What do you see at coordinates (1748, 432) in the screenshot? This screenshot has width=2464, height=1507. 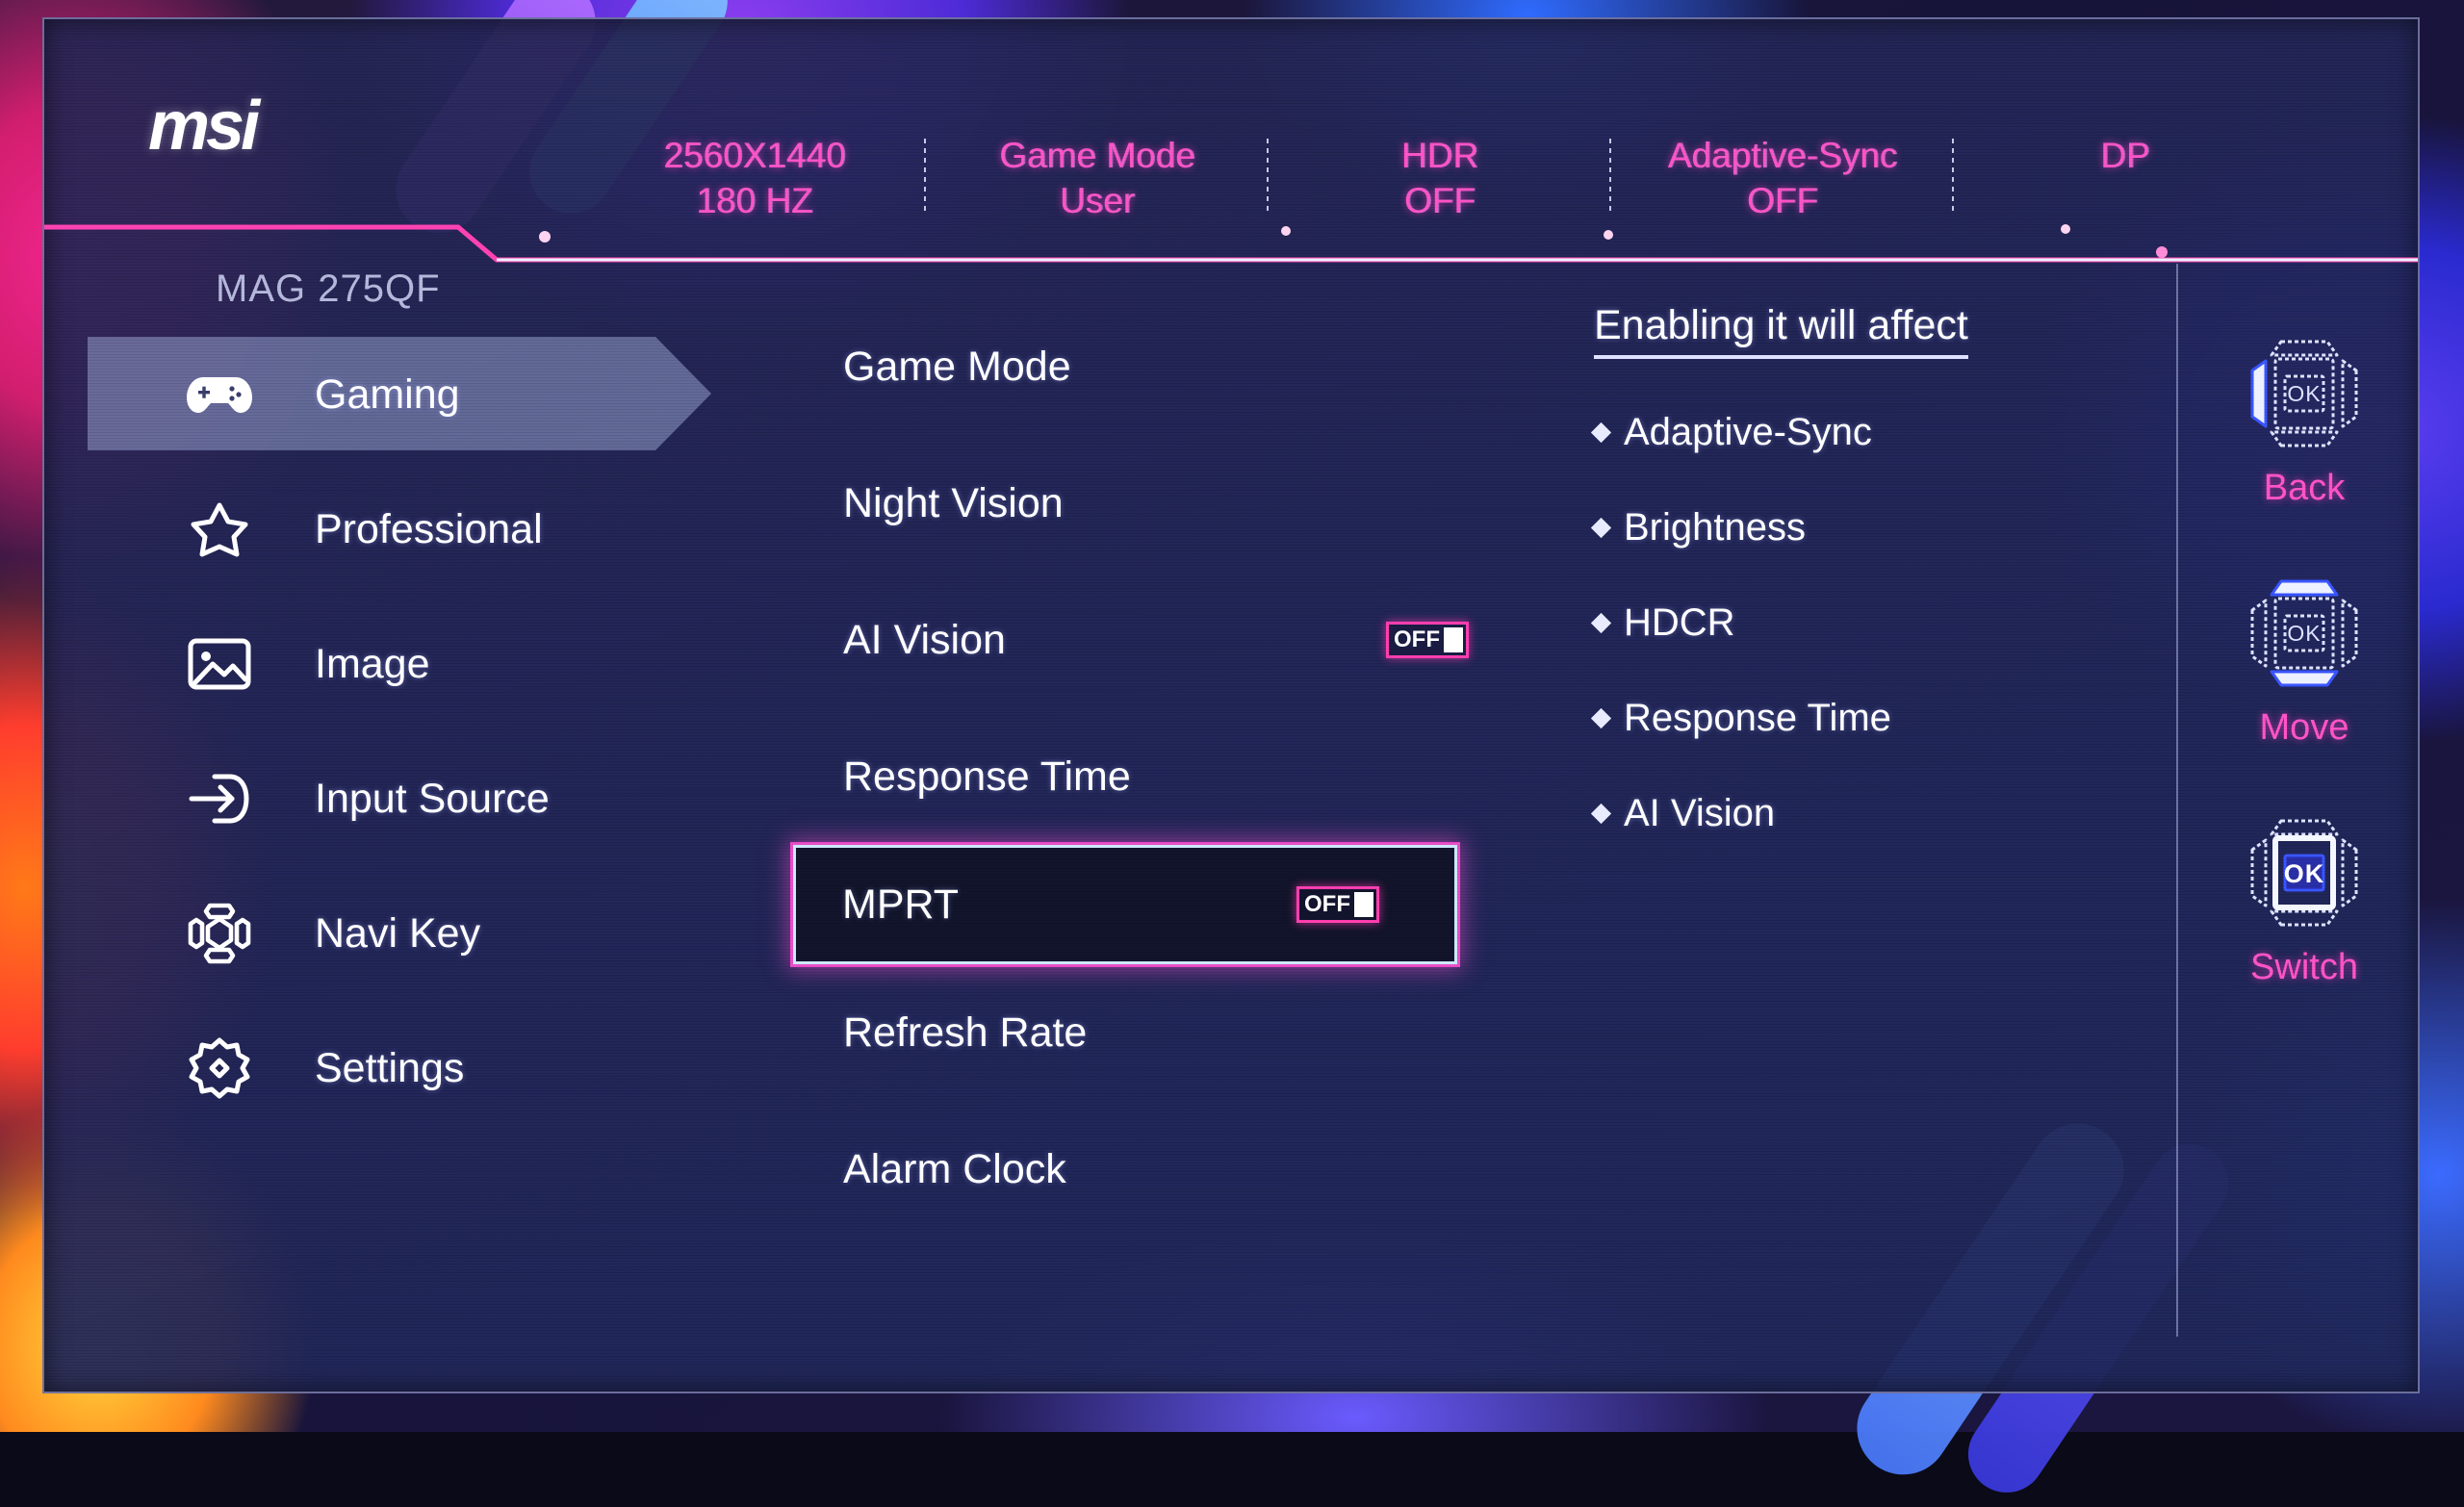 I see `info-item-label: Adaptive-Sync` at bounding box center [1748, 432].